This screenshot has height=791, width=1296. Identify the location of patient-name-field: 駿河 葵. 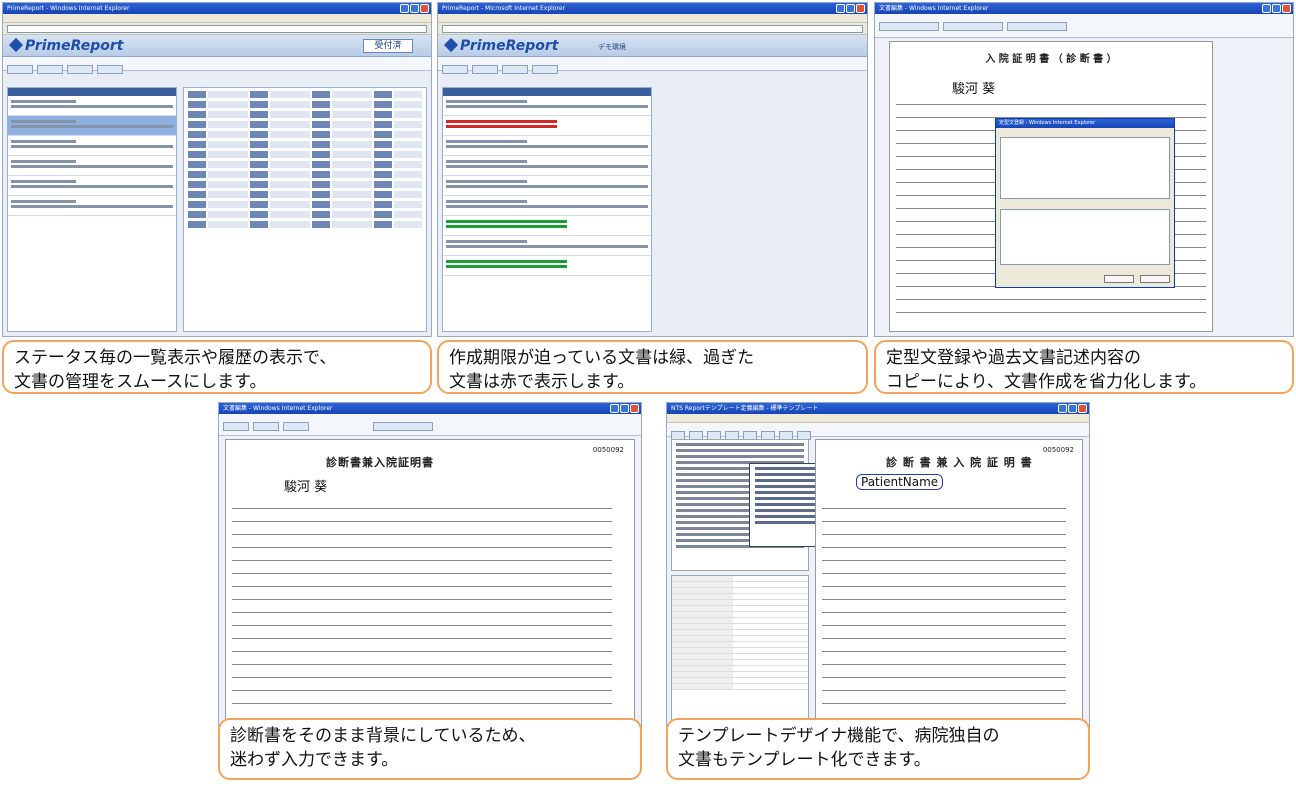
(305, 485).